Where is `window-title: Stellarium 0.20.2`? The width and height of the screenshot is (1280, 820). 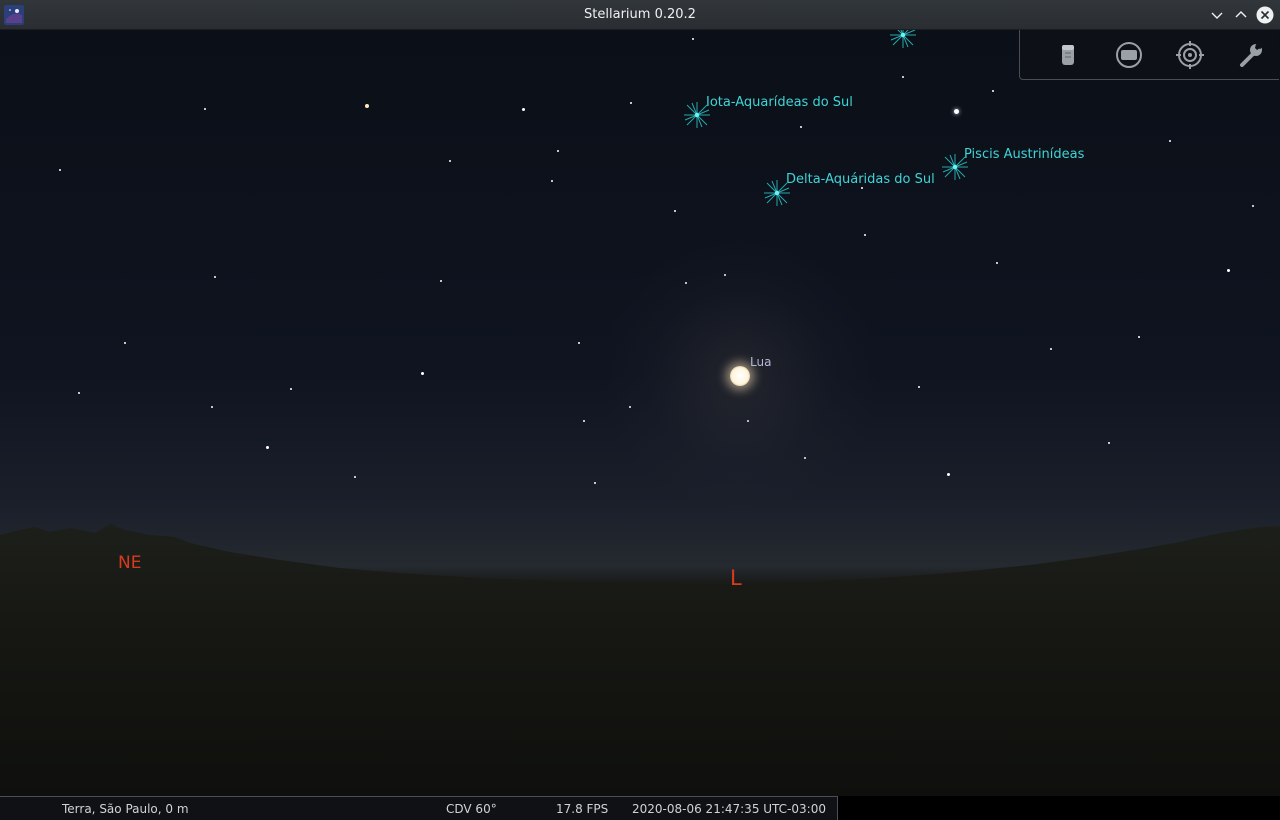
window-title: Stellarium 0.20.2 is located at coordinates (640, 14).